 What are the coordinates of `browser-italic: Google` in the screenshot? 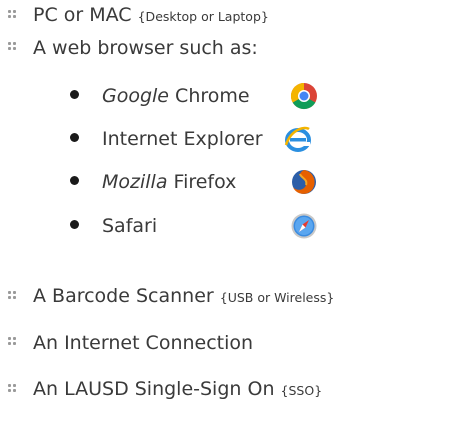 It's located at (136, 96).